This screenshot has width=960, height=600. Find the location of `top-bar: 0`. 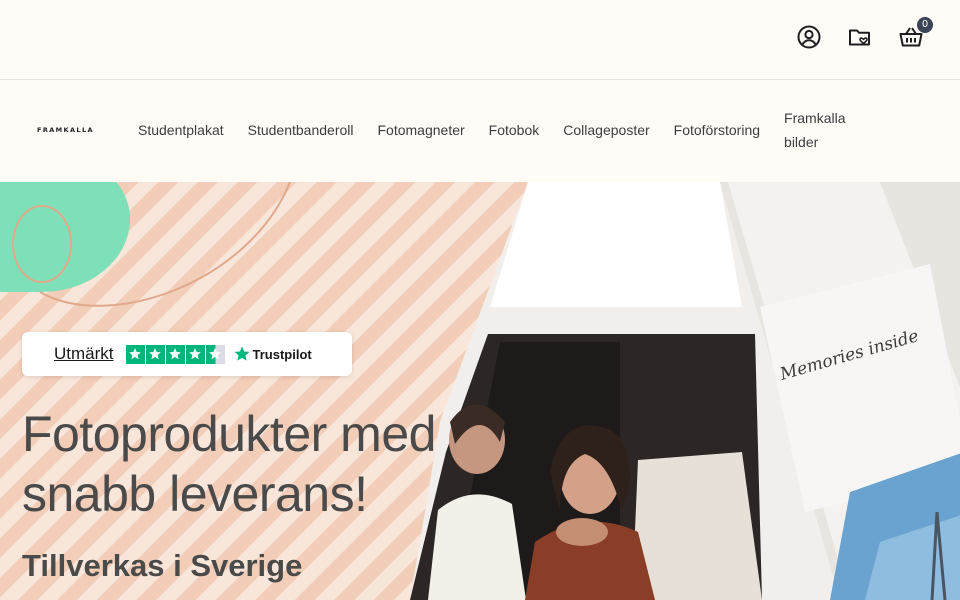

top-bar: 0 is located at coordinates (480, 40).